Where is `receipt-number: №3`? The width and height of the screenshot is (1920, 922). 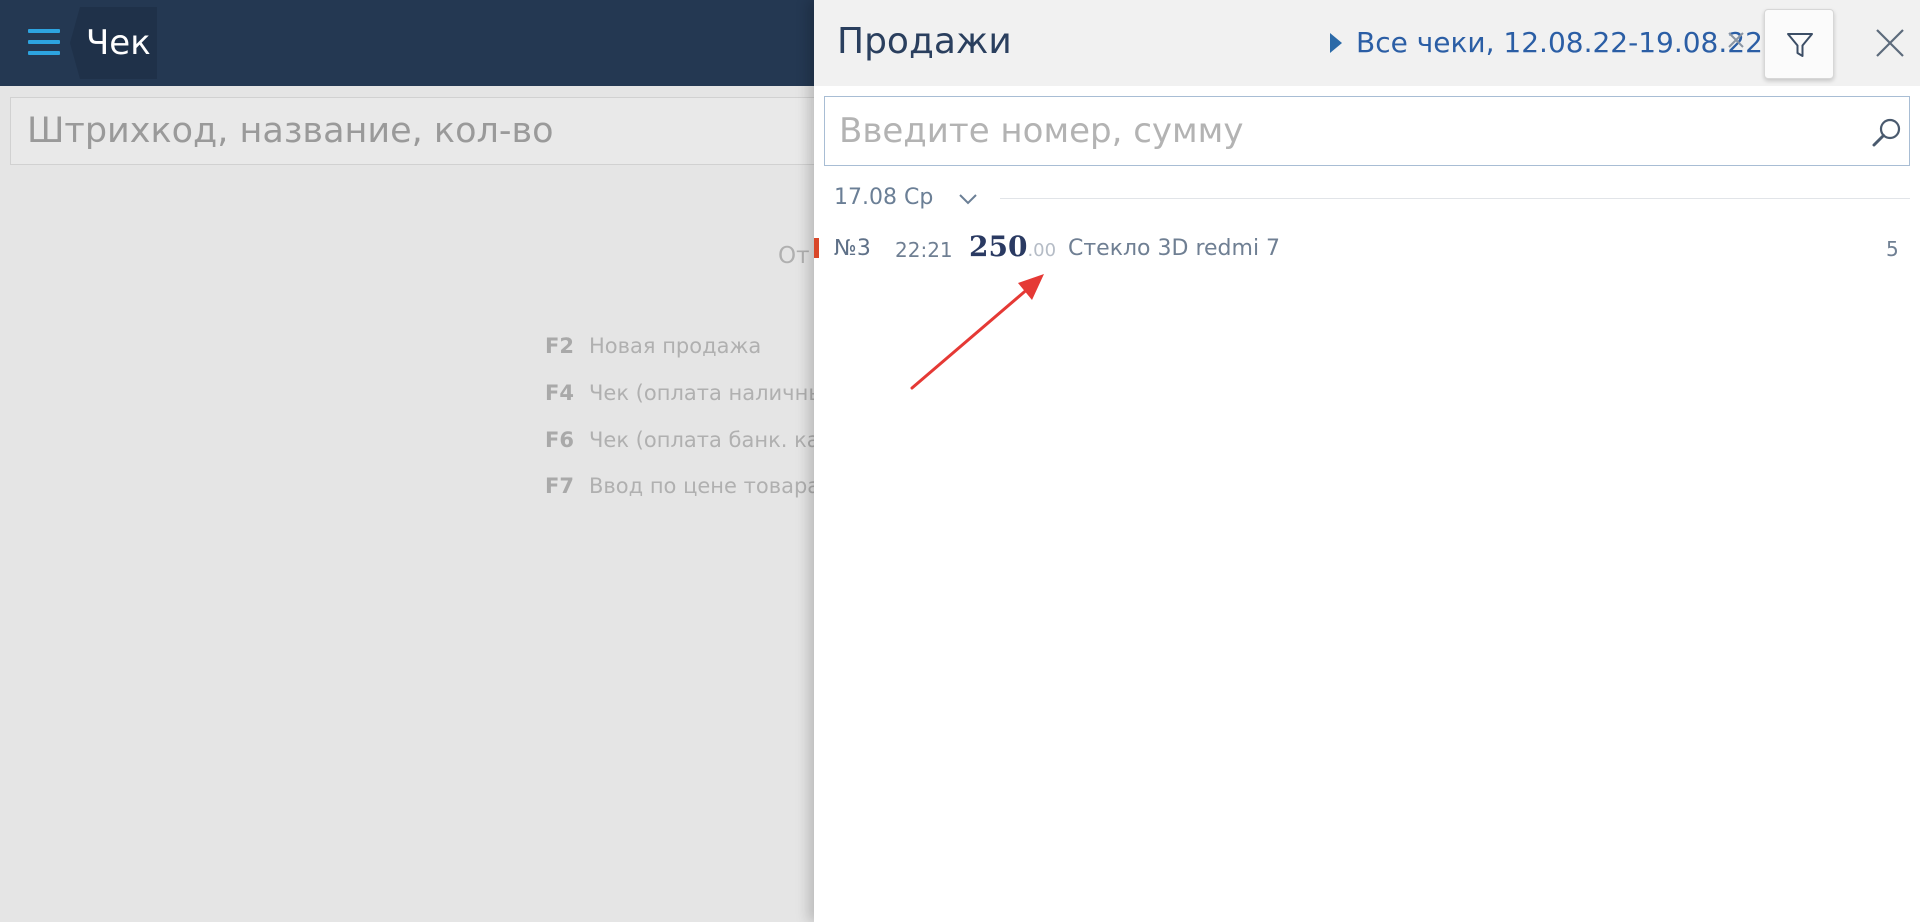 receipt-number: №3 is located at coordinates (852, 248).